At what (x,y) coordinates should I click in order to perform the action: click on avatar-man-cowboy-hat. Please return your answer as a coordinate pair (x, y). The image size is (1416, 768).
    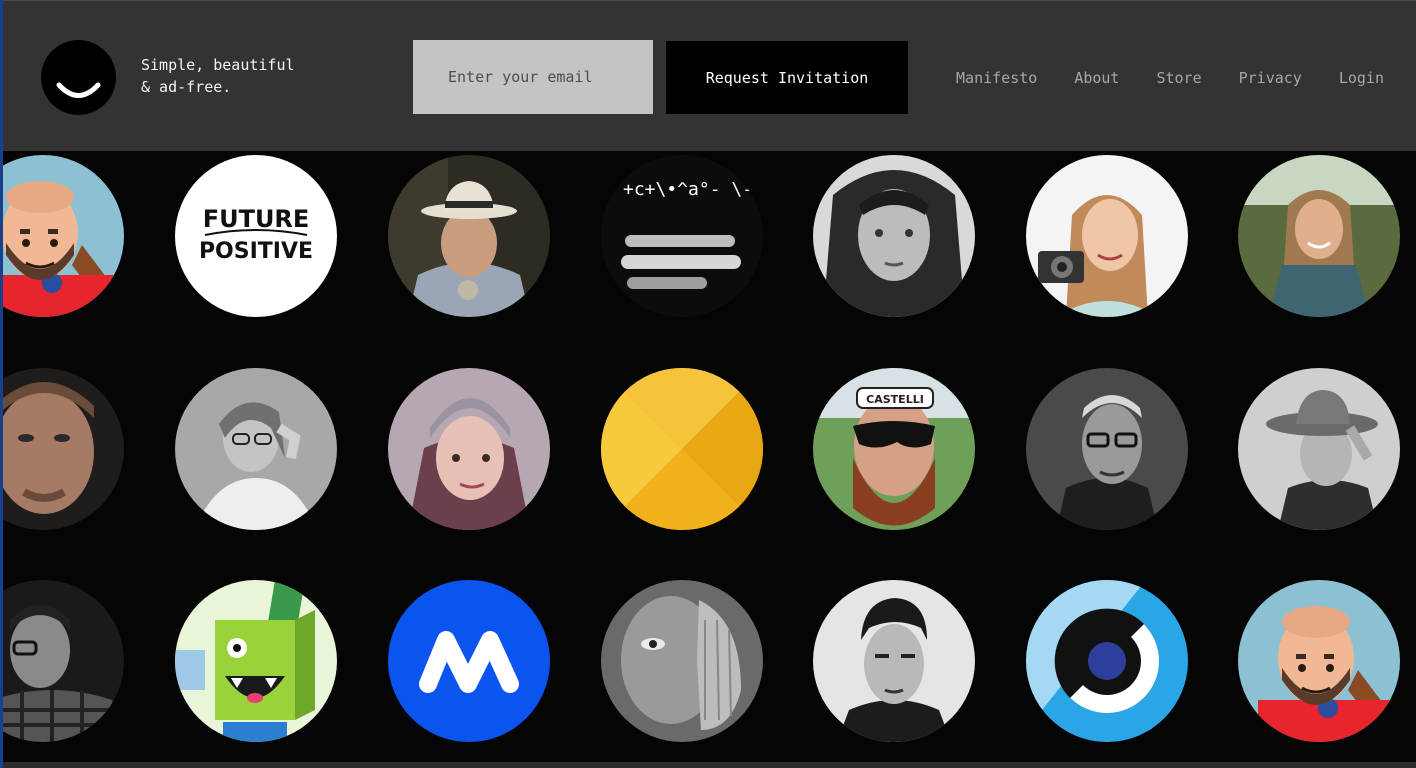
    Looking at the image, I should click on (1319, 449).